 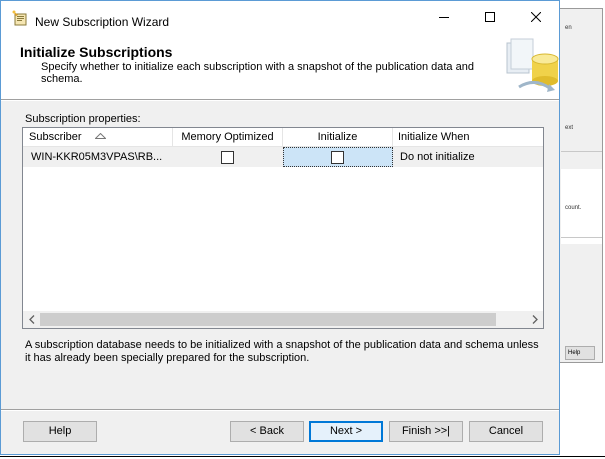 I want to click on window-title: New Subscription Wizard, so click(x=102, y=22).